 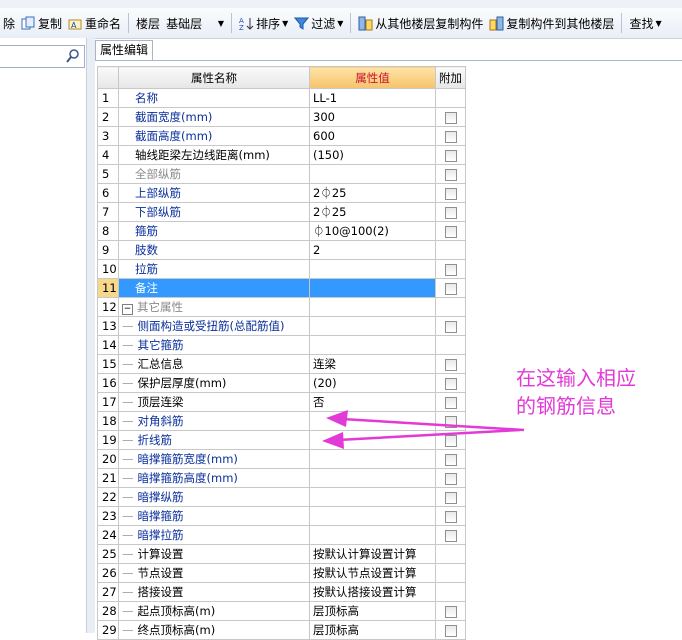 What do you see at coordinates (263, 23) in the screenshot?
I see `sort-button: AZ 排序 ▼` at bounding box center [263, 23].